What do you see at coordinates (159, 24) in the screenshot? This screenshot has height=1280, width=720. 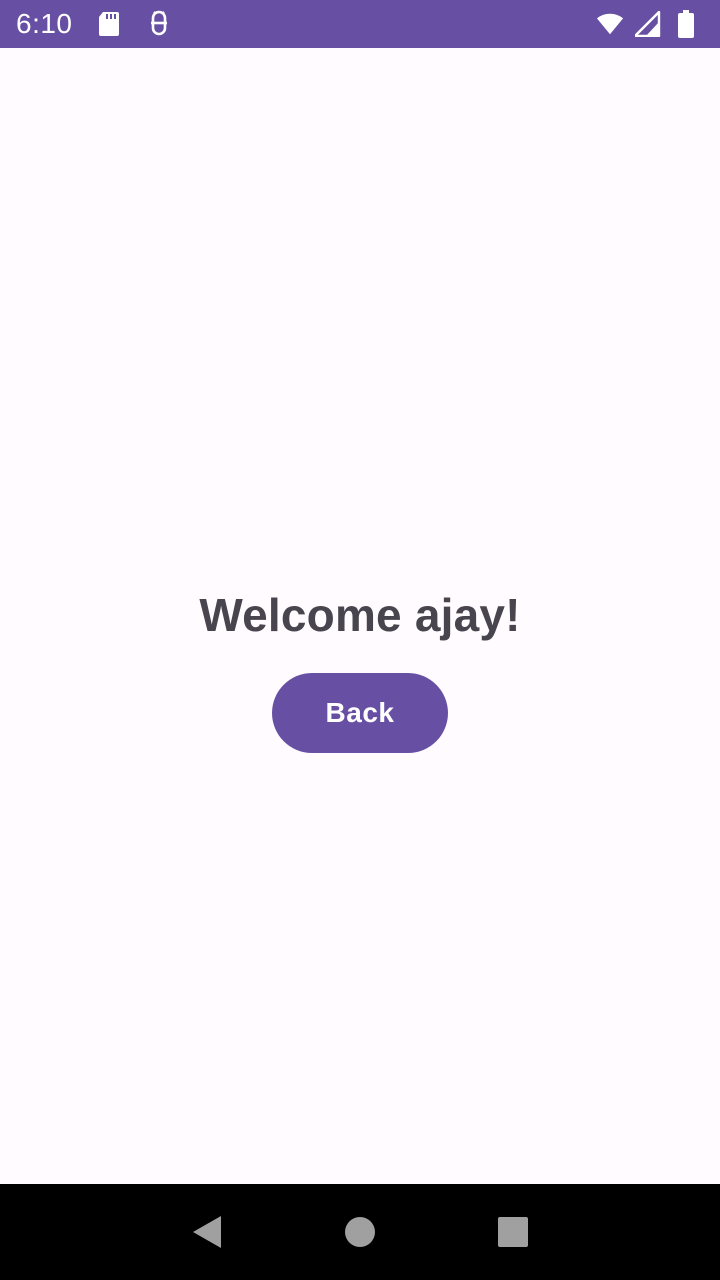 I see `debug-icon` at bounding box center [159, 24].